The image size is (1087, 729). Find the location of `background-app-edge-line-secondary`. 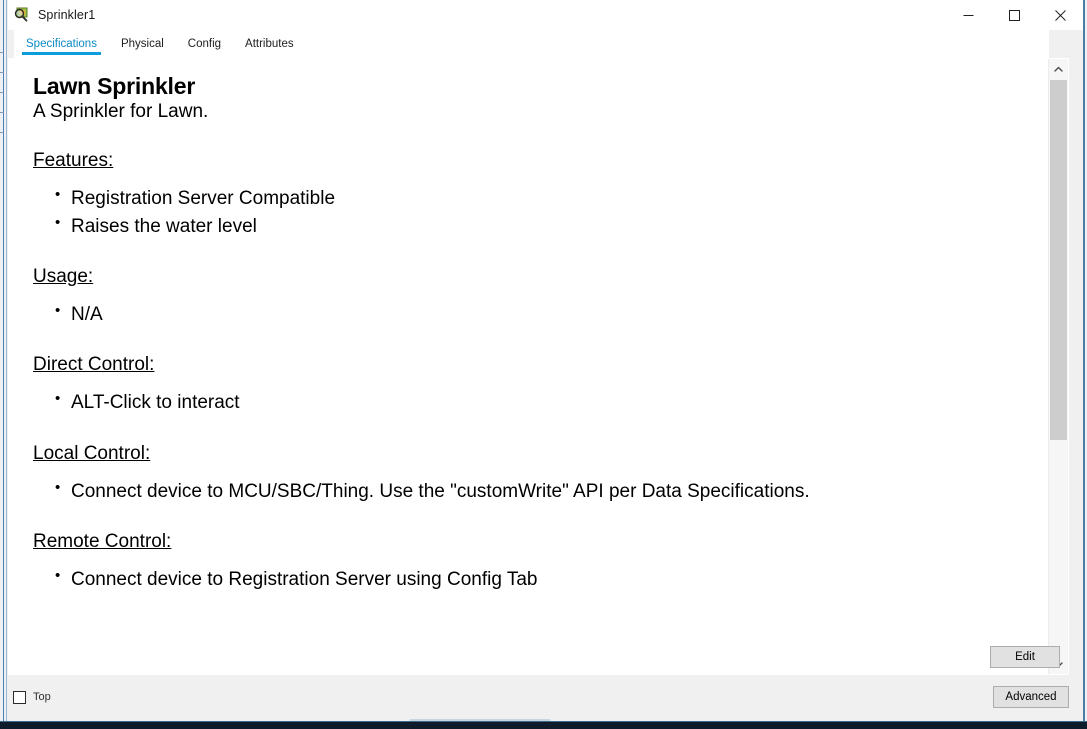

background-app-edge-line-secondary is located at coordinates (6, 364).